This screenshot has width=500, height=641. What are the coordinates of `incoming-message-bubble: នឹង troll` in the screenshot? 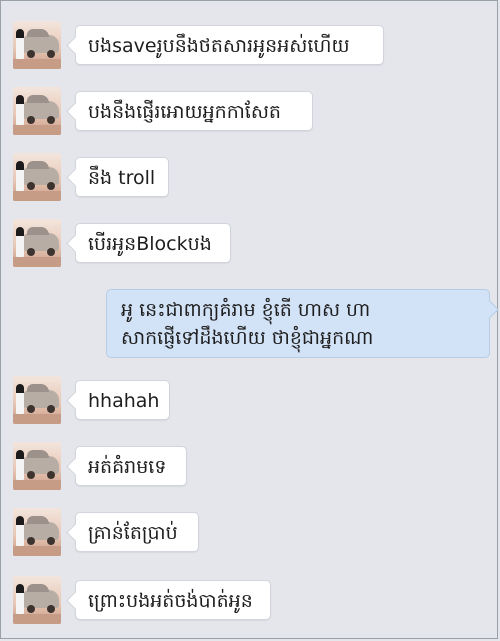 It's located at (122, 177).